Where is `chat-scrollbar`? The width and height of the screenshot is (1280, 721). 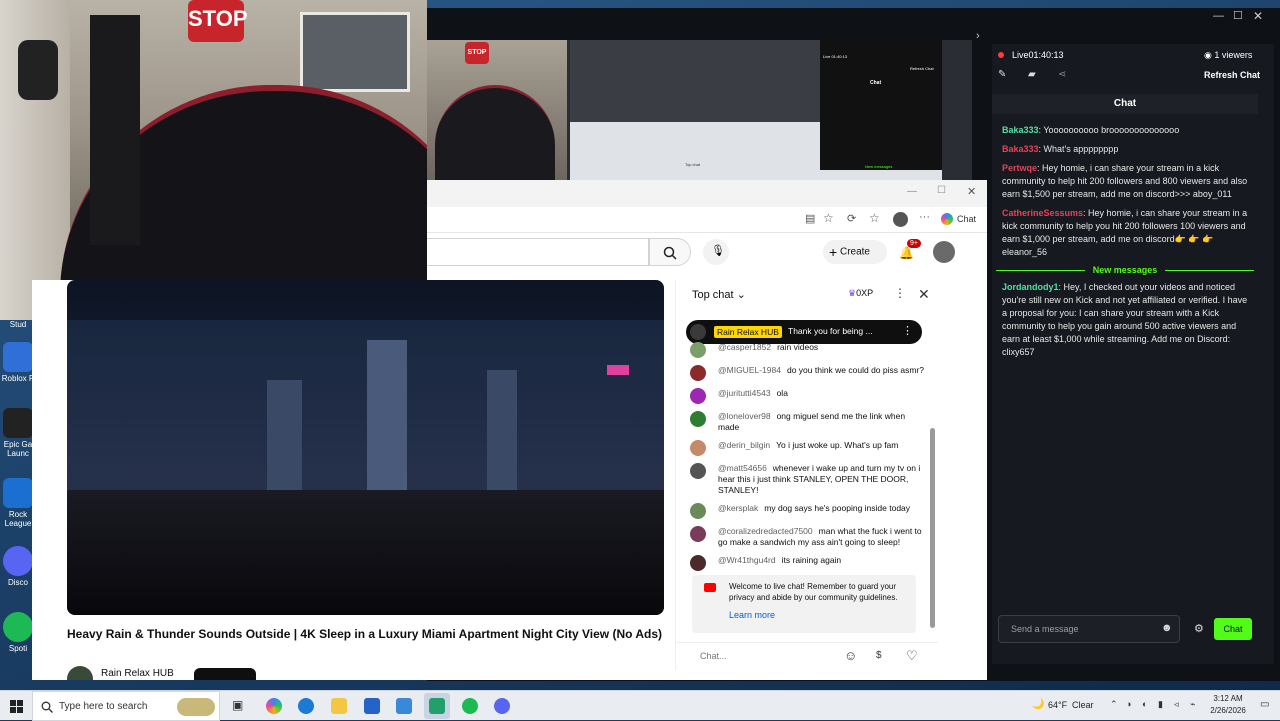 chat-scrollbar is located at coordinates (932, 475).